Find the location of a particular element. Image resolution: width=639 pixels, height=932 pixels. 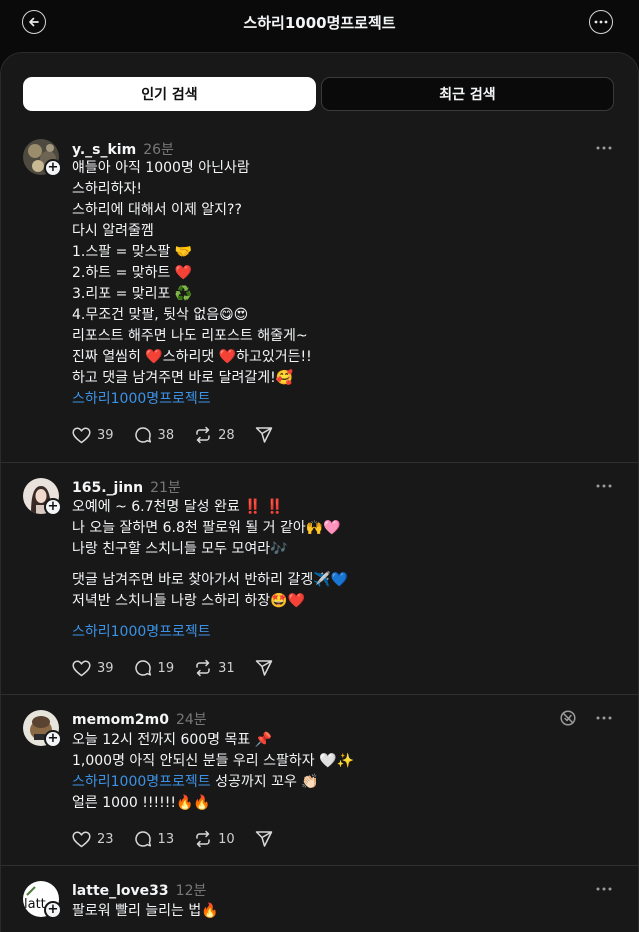

avatar-broken-alt-text: latt is located at coordinates (35, 904).